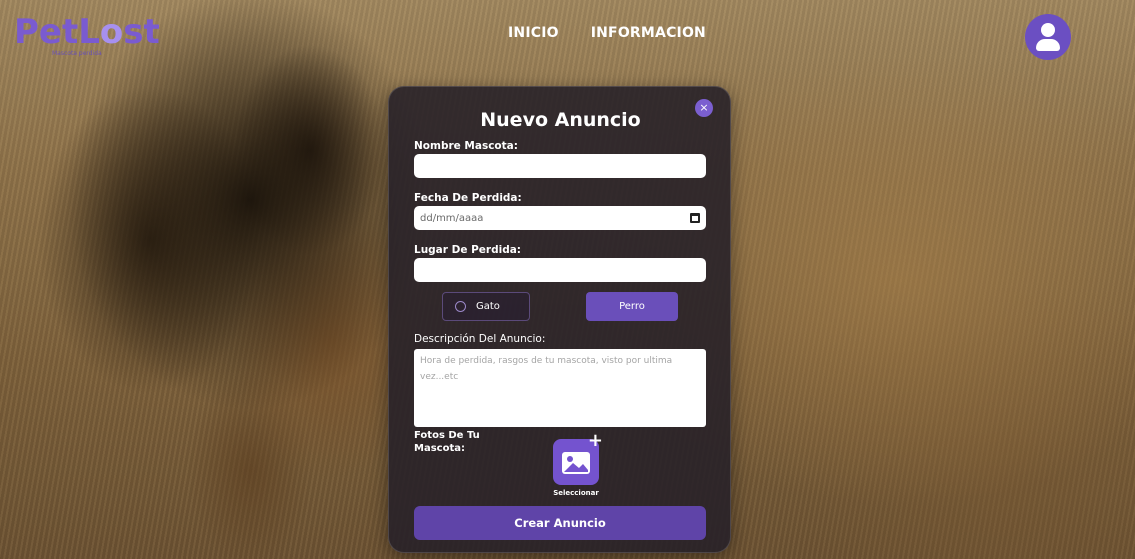 The width and height of the screenshot is (1135, 559). Describe the element at coordinates (695, 218) in the screenshot. I see `calendar-icon` at that location.